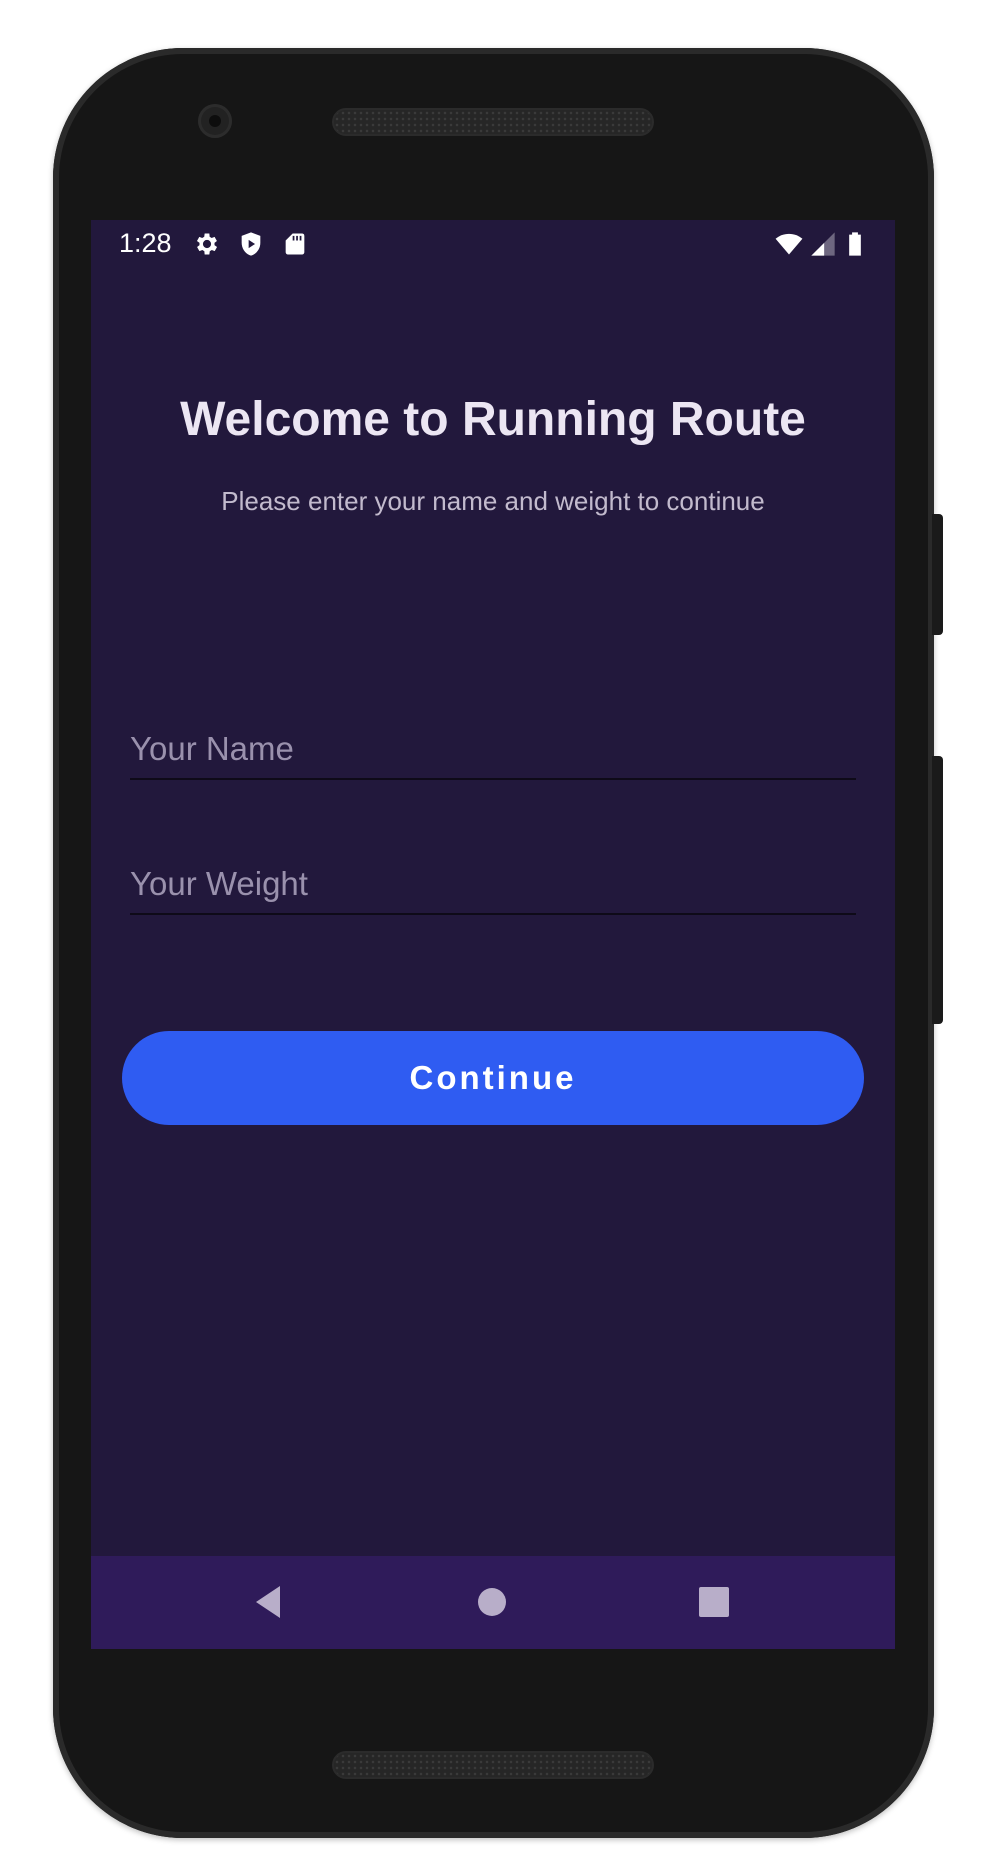 The image size is (994, 1873). Describe the element at coordinates (714, 1602) in the screenshot. I see `recents-icon` at that location.